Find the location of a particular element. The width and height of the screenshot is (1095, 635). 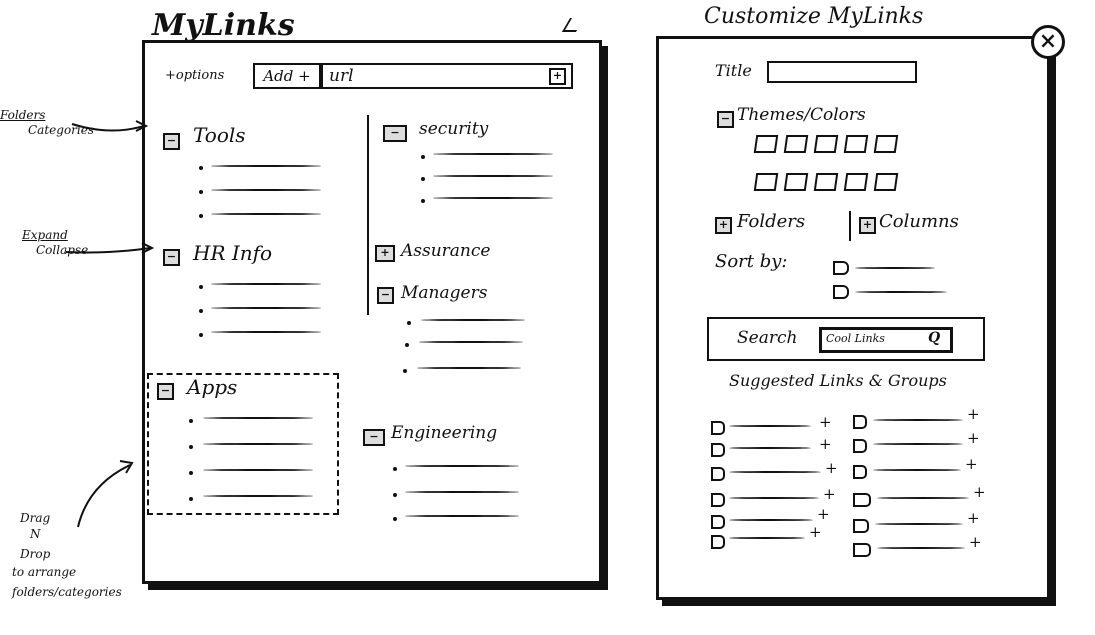

folder-engineering: − Engineering is located at coordinates (474, 478).